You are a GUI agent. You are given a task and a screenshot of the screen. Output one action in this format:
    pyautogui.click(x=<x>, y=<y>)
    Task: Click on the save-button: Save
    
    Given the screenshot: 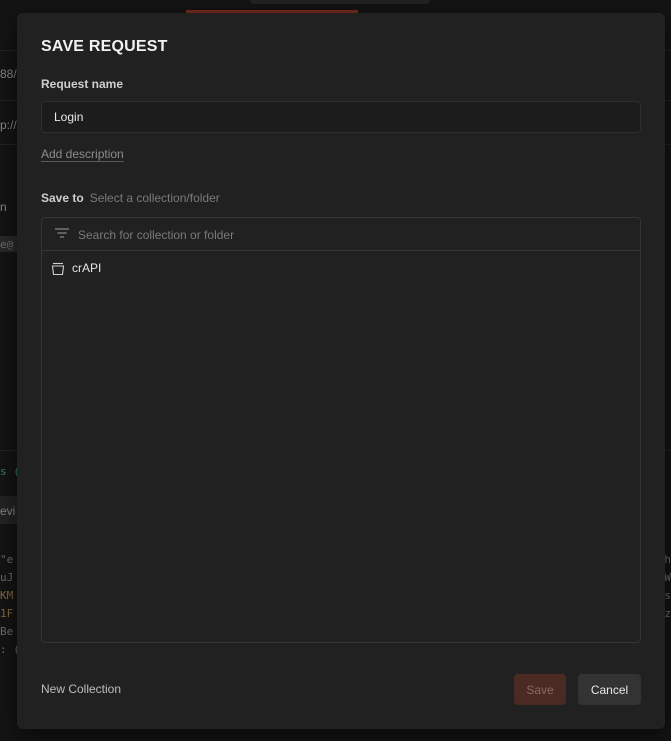 What is the action you would take?
    pyautogui.click(x=540, y=689)
    